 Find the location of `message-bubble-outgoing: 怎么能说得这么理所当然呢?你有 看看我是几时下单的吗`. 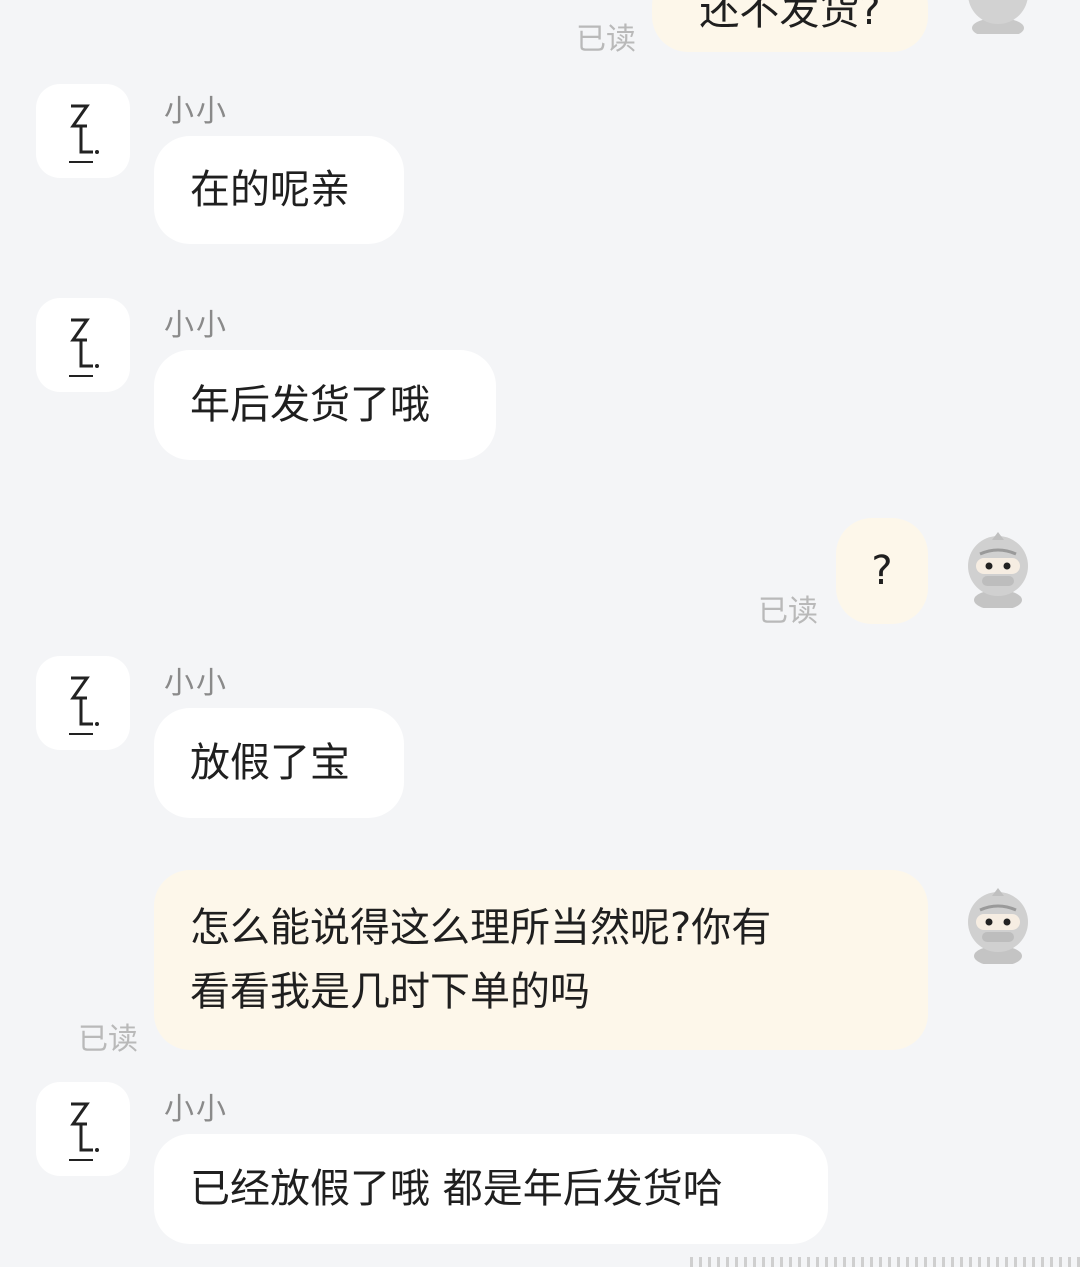

message-bubble-outgoing: 怎么能说得这么理所当然呢?你有 看看我是几时下单的吗 is located at coordinates (541, 960).